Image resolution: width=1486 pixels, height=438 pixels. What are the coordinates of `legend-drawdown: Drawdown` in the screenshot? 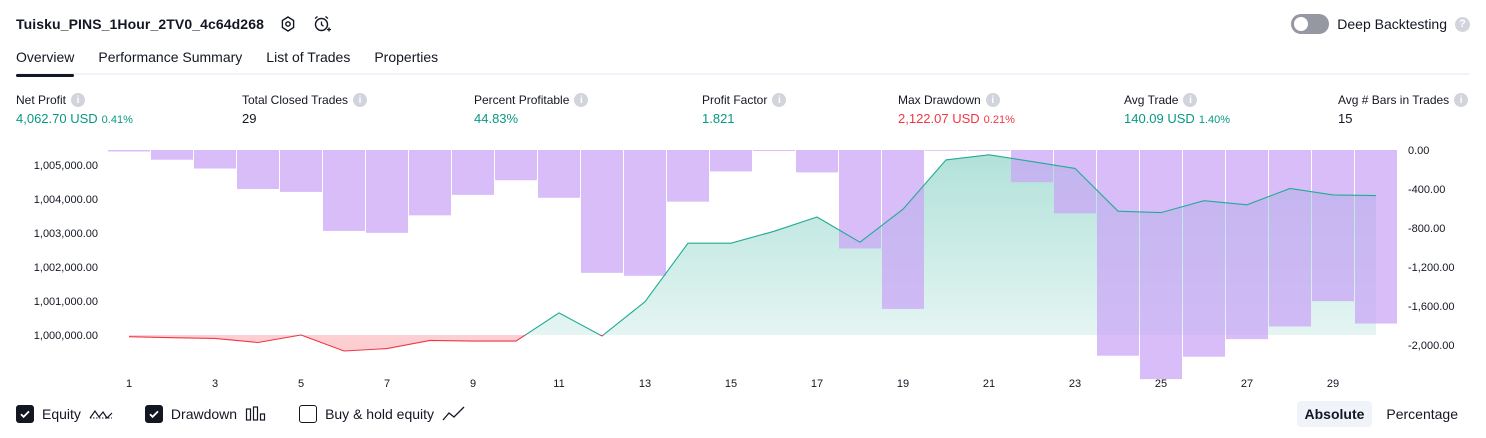 It's located at (205, 414).